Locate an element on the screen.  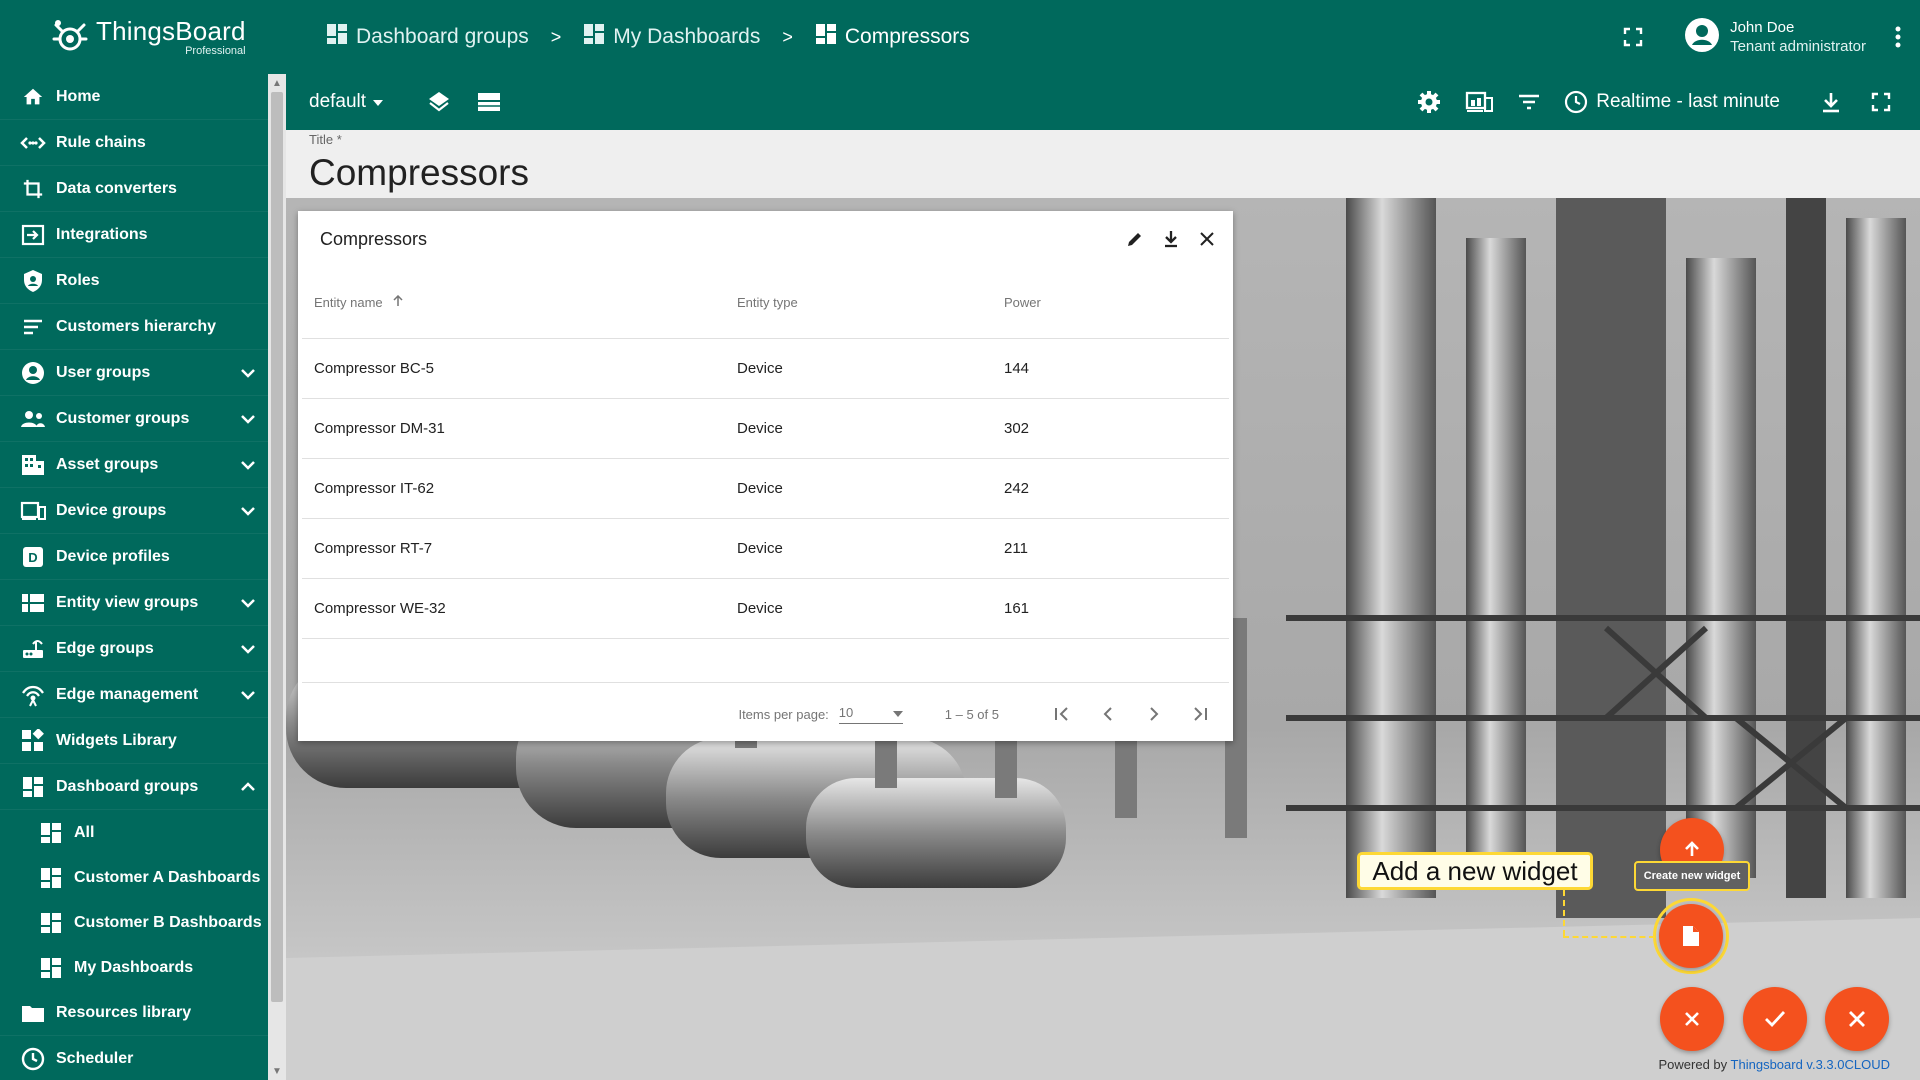
sidebar-item-asset-groups: Asset groups is located at coordinates (134, 465).